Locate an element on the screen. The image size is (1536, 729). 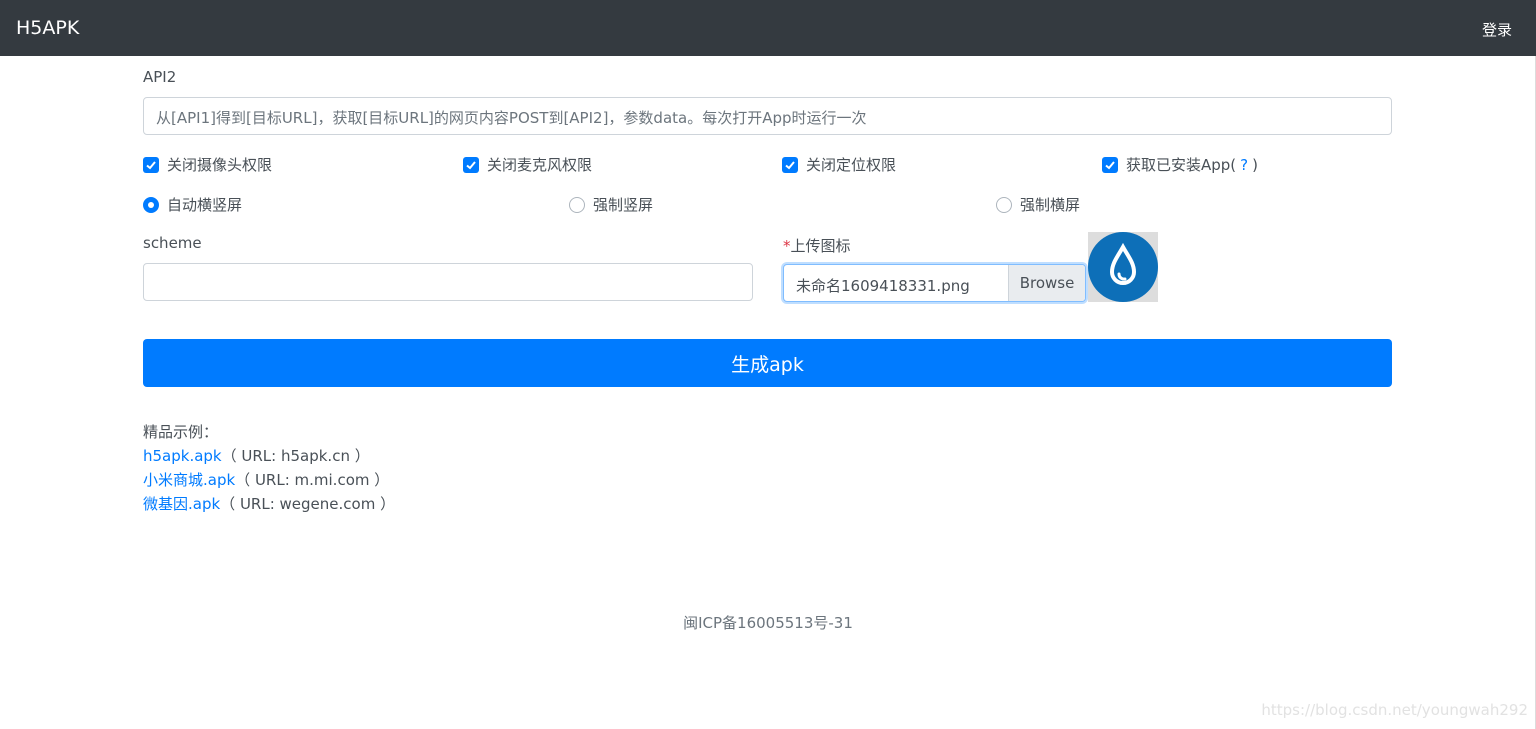
top-navbar: H5APK 登录 is located at coordinates (768, 28).